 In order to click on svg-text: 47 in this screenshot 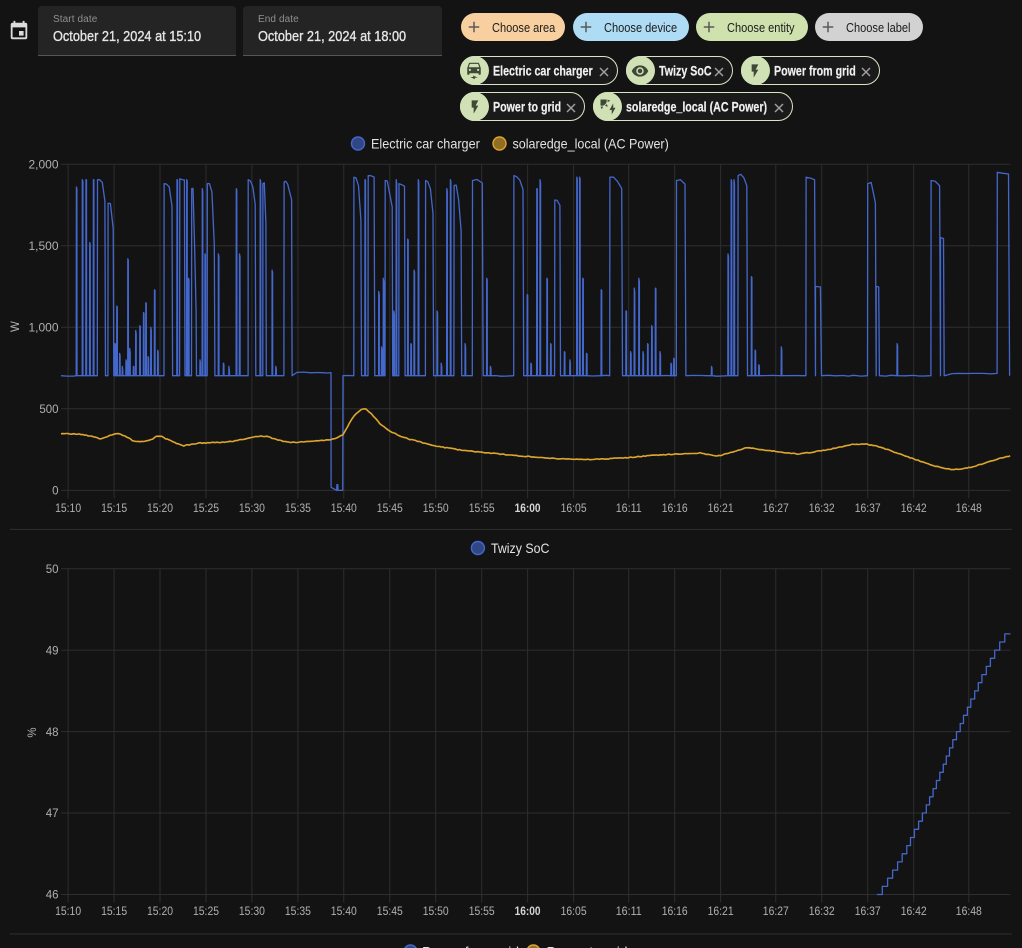, I will do `click(52, 814)`.